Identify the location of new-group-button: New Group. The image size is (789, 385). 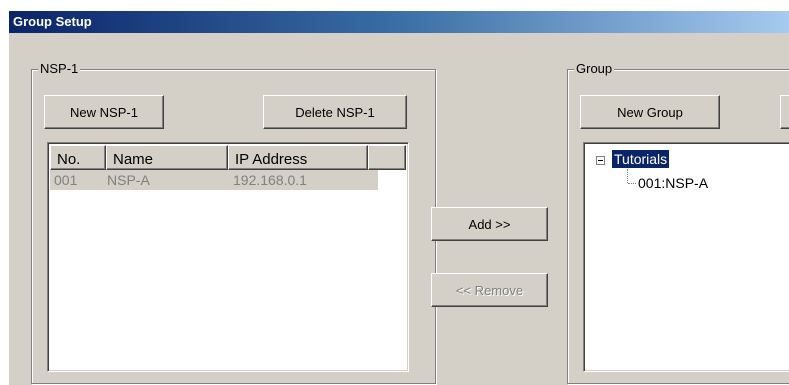
(650, 112).